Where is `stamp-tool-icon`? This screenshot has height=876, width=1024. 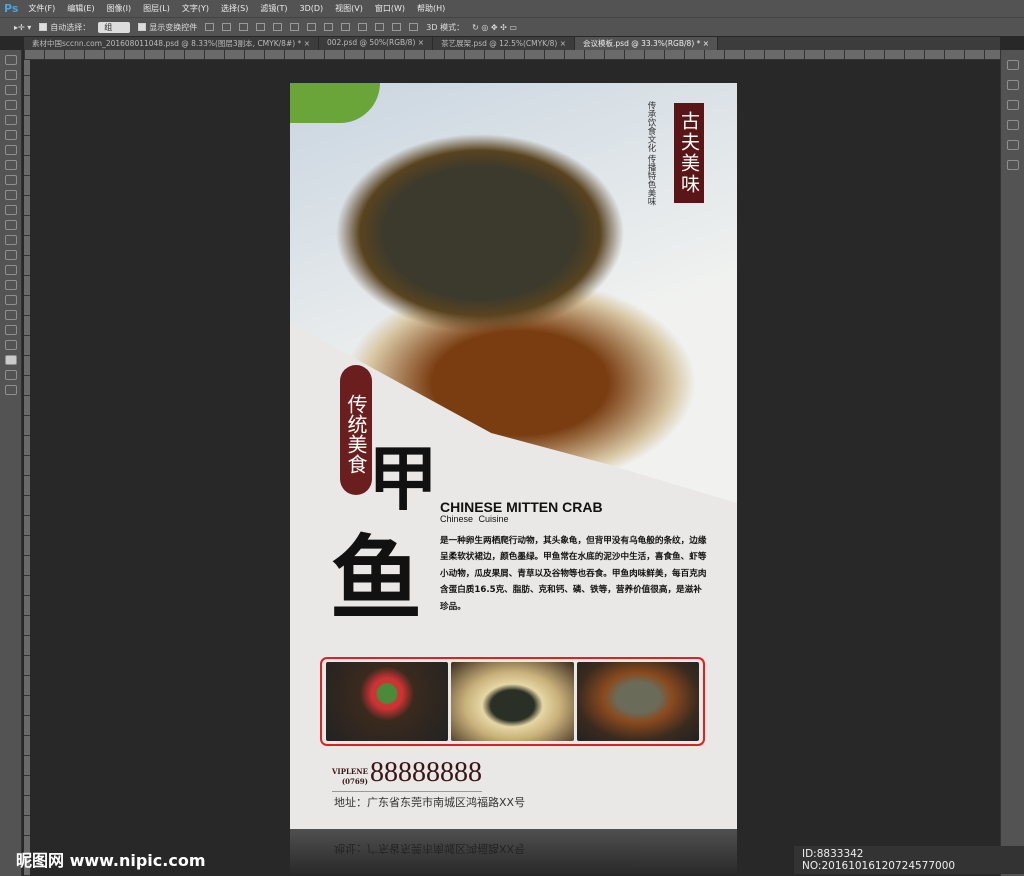 stamp-tool-icon is located at coordinates (10, 180).